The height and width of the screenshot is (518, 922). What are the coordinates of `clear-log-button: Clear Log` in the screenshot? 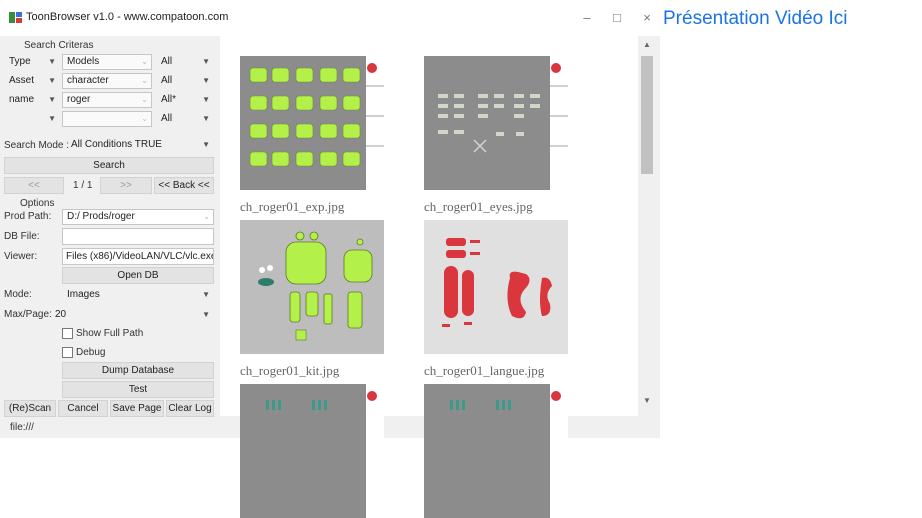 It's located at (190, 408).